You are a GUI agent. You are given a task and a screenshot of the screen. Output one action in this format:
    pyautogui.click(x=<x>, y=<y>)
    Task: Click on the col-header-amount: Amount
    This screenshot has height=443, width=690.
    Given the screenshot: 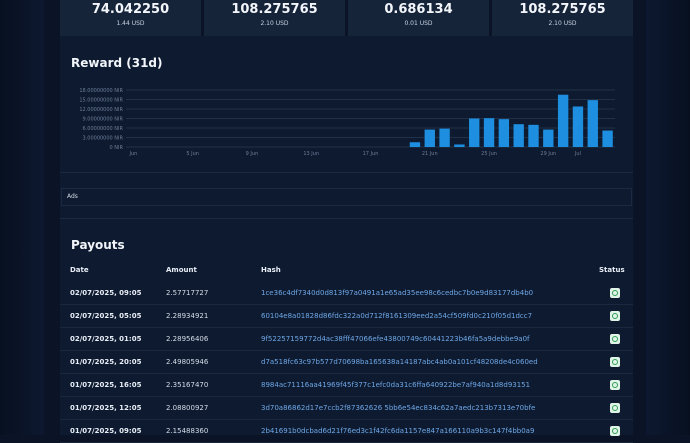 What is the action you would take?
    pyautogui.click(x=181, y=270)
    